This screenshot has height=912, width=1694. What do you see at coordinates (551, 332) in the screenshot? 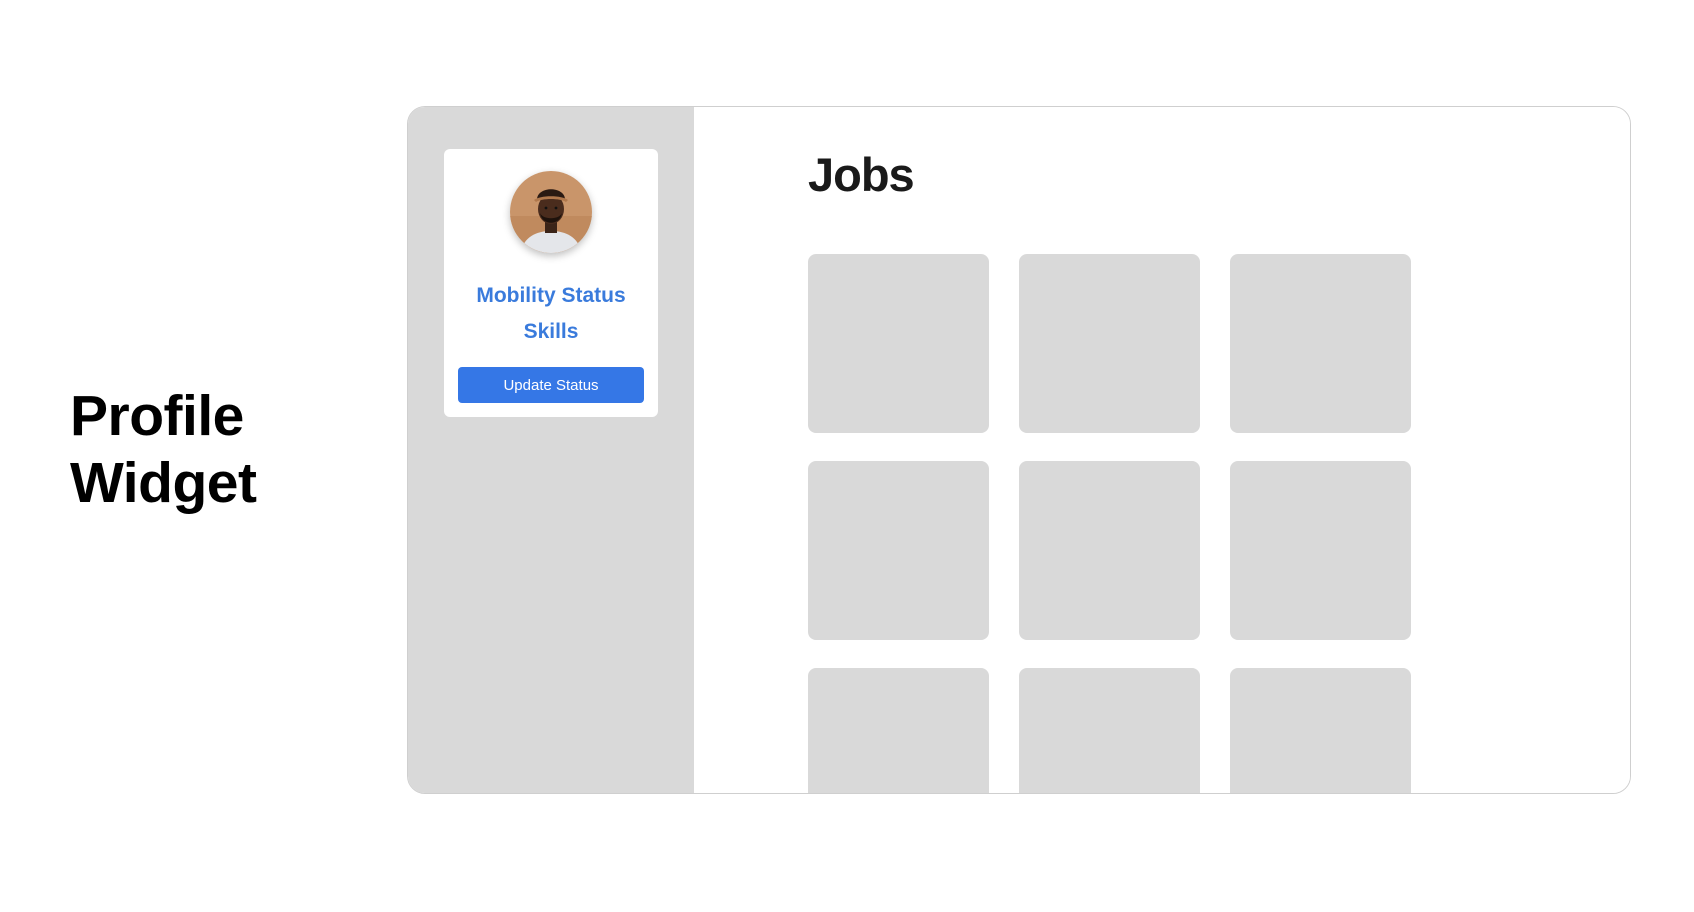
I see `skills-link: Skills` at bounding box center [551, 332].